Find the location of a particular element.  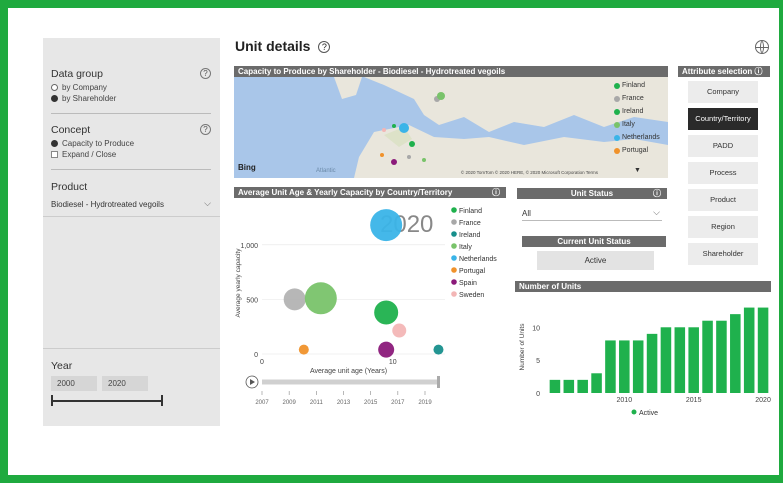

bar-2017 is located at coordinates (721, 356).